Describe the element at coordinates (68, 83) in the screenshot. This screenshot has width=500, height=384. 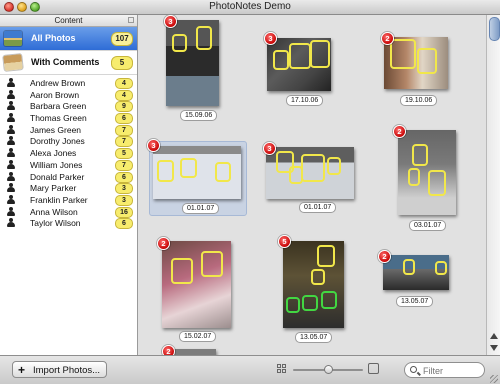
I see `person-row: Andrew Brown 4` at that location.